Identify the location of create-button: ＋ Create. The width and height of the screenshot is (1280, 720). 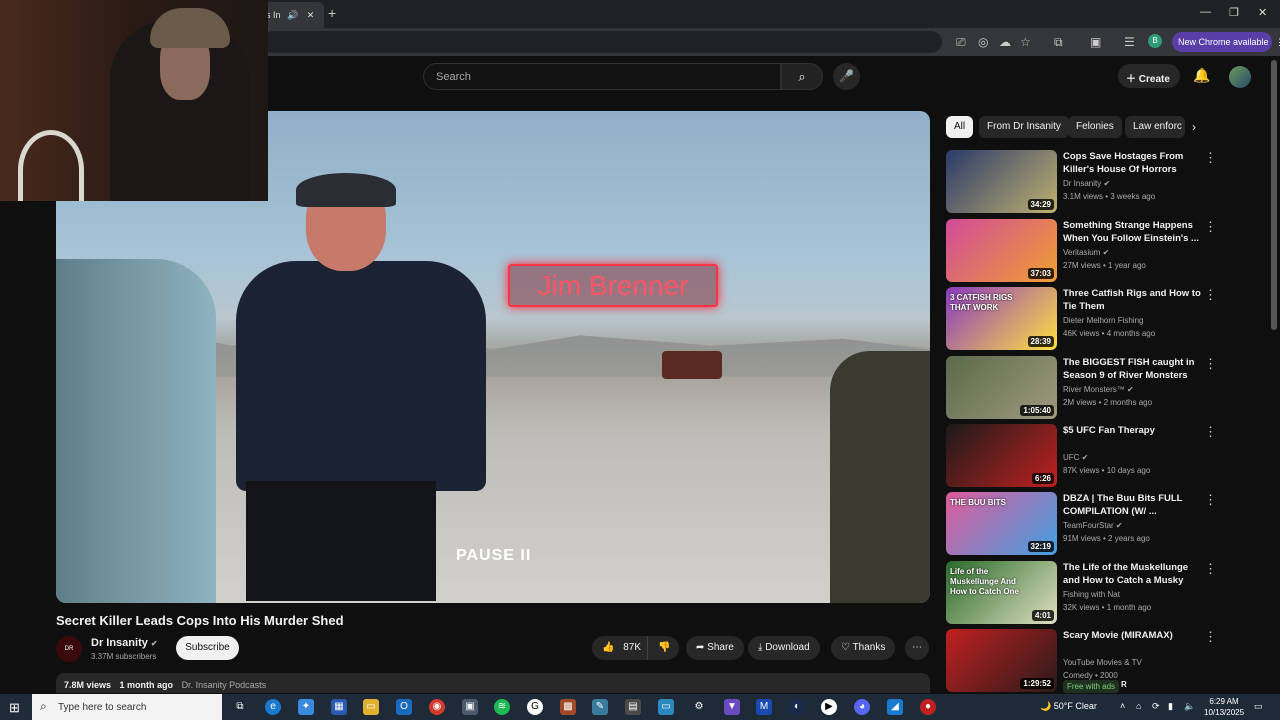
(1149, 76).